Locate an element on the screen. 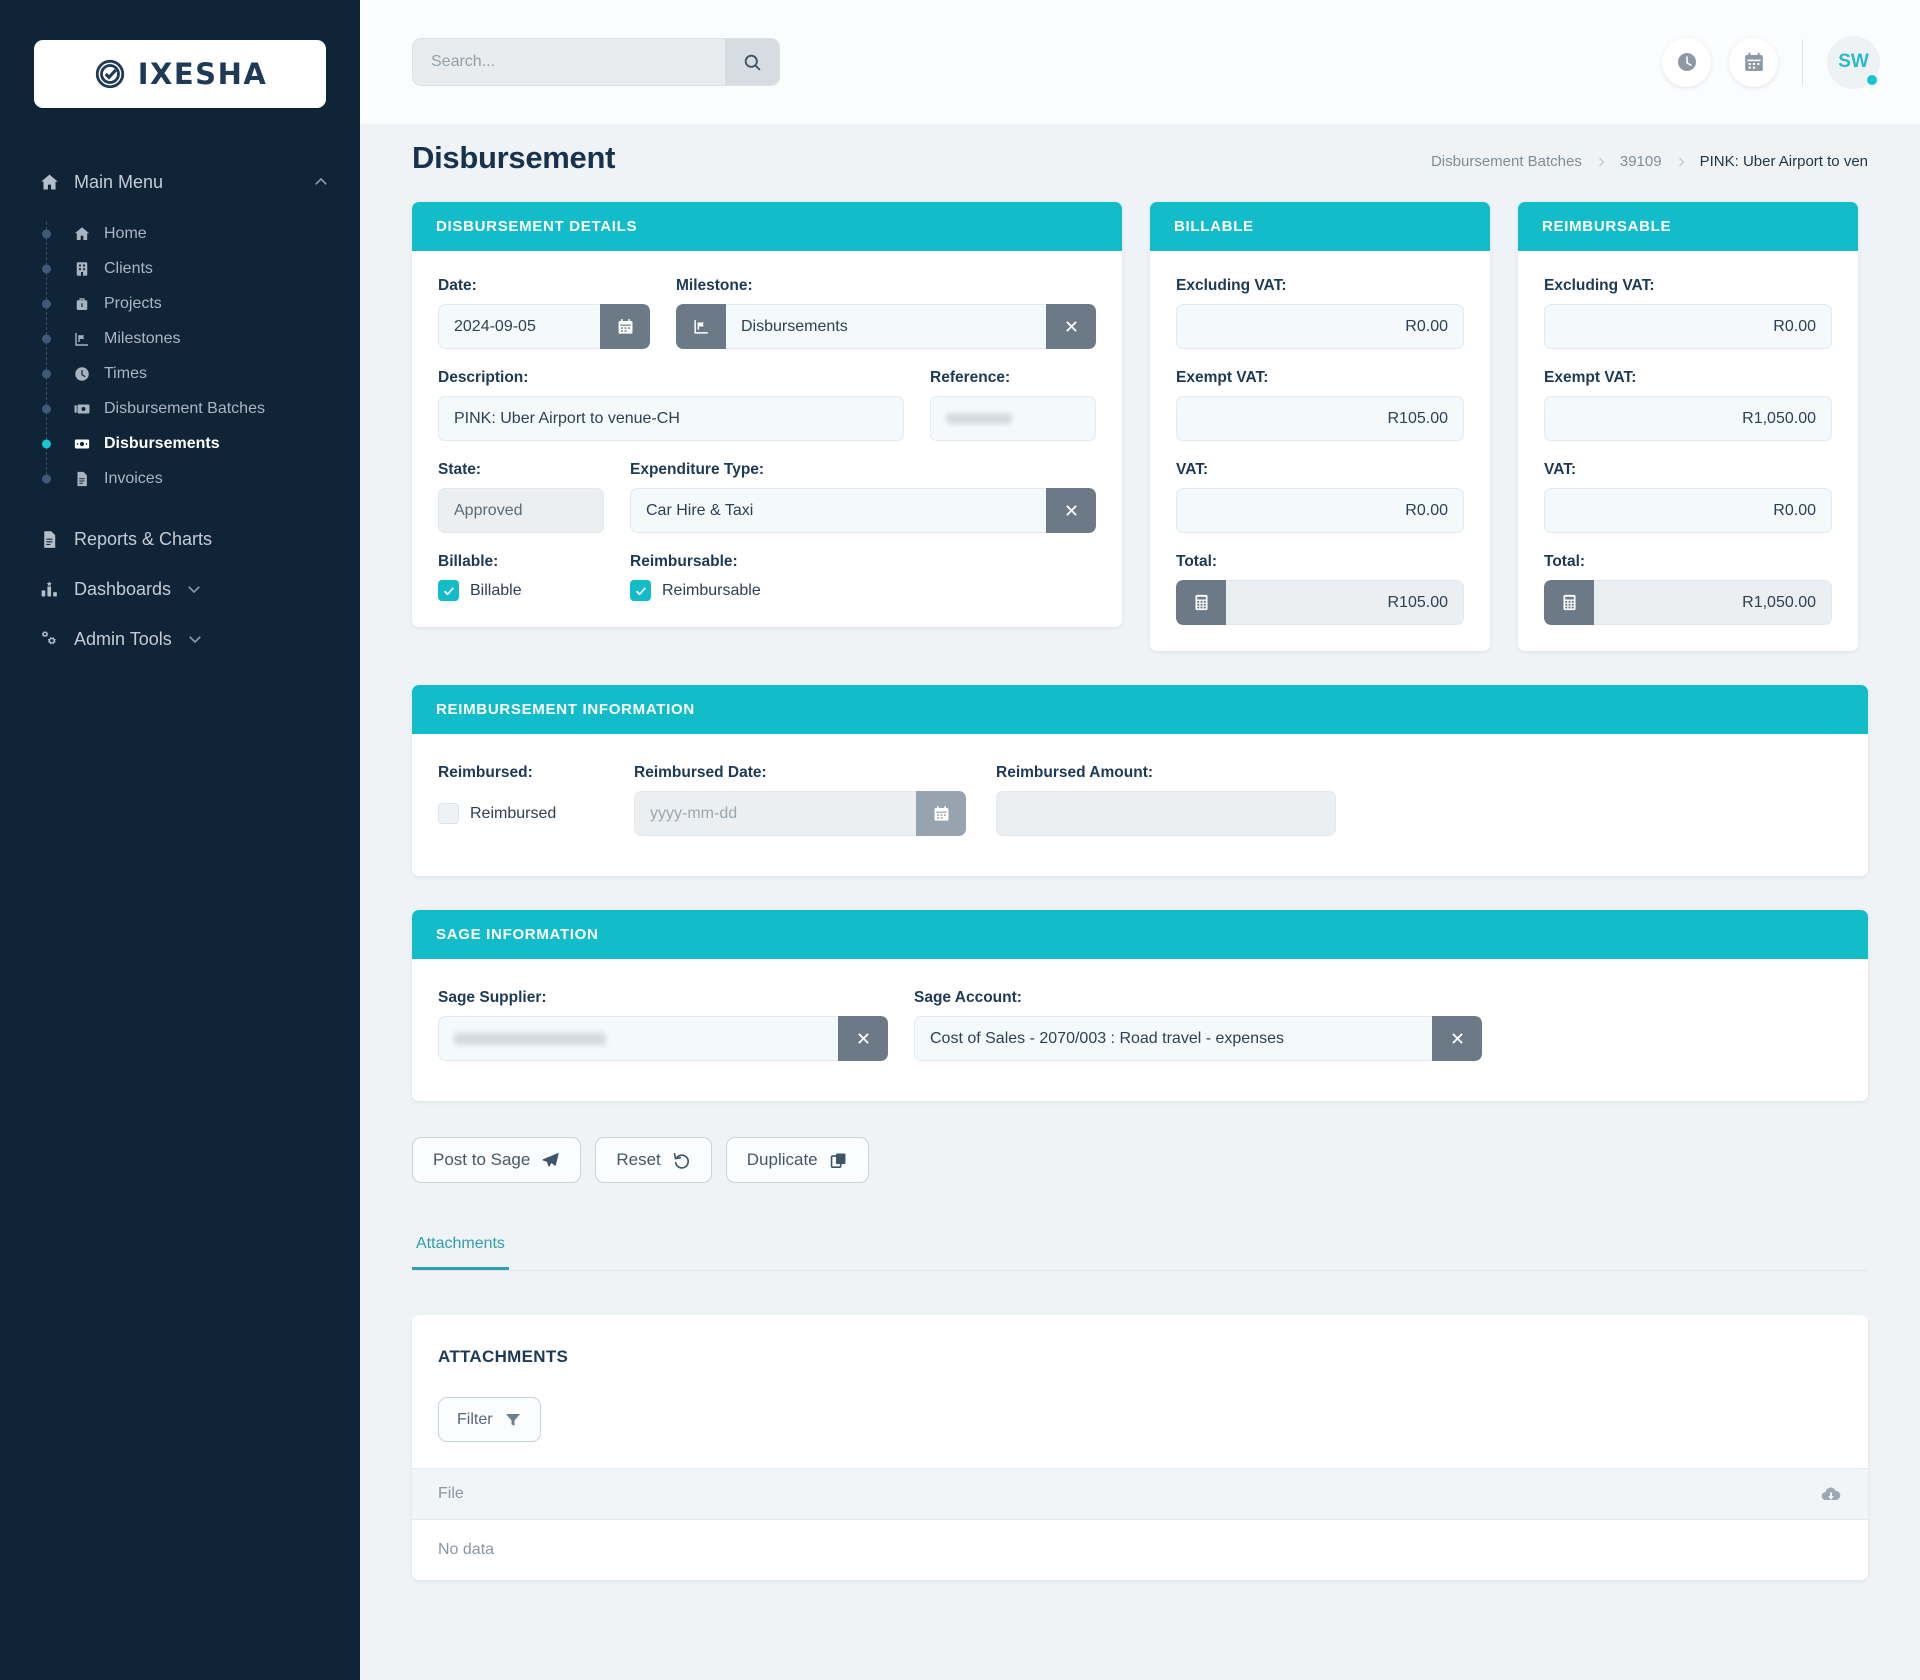 The height and width of the screenshot is (1680, 1920). sidebar-group-main-menu: Main Menu is located at coordinates (180, 182).